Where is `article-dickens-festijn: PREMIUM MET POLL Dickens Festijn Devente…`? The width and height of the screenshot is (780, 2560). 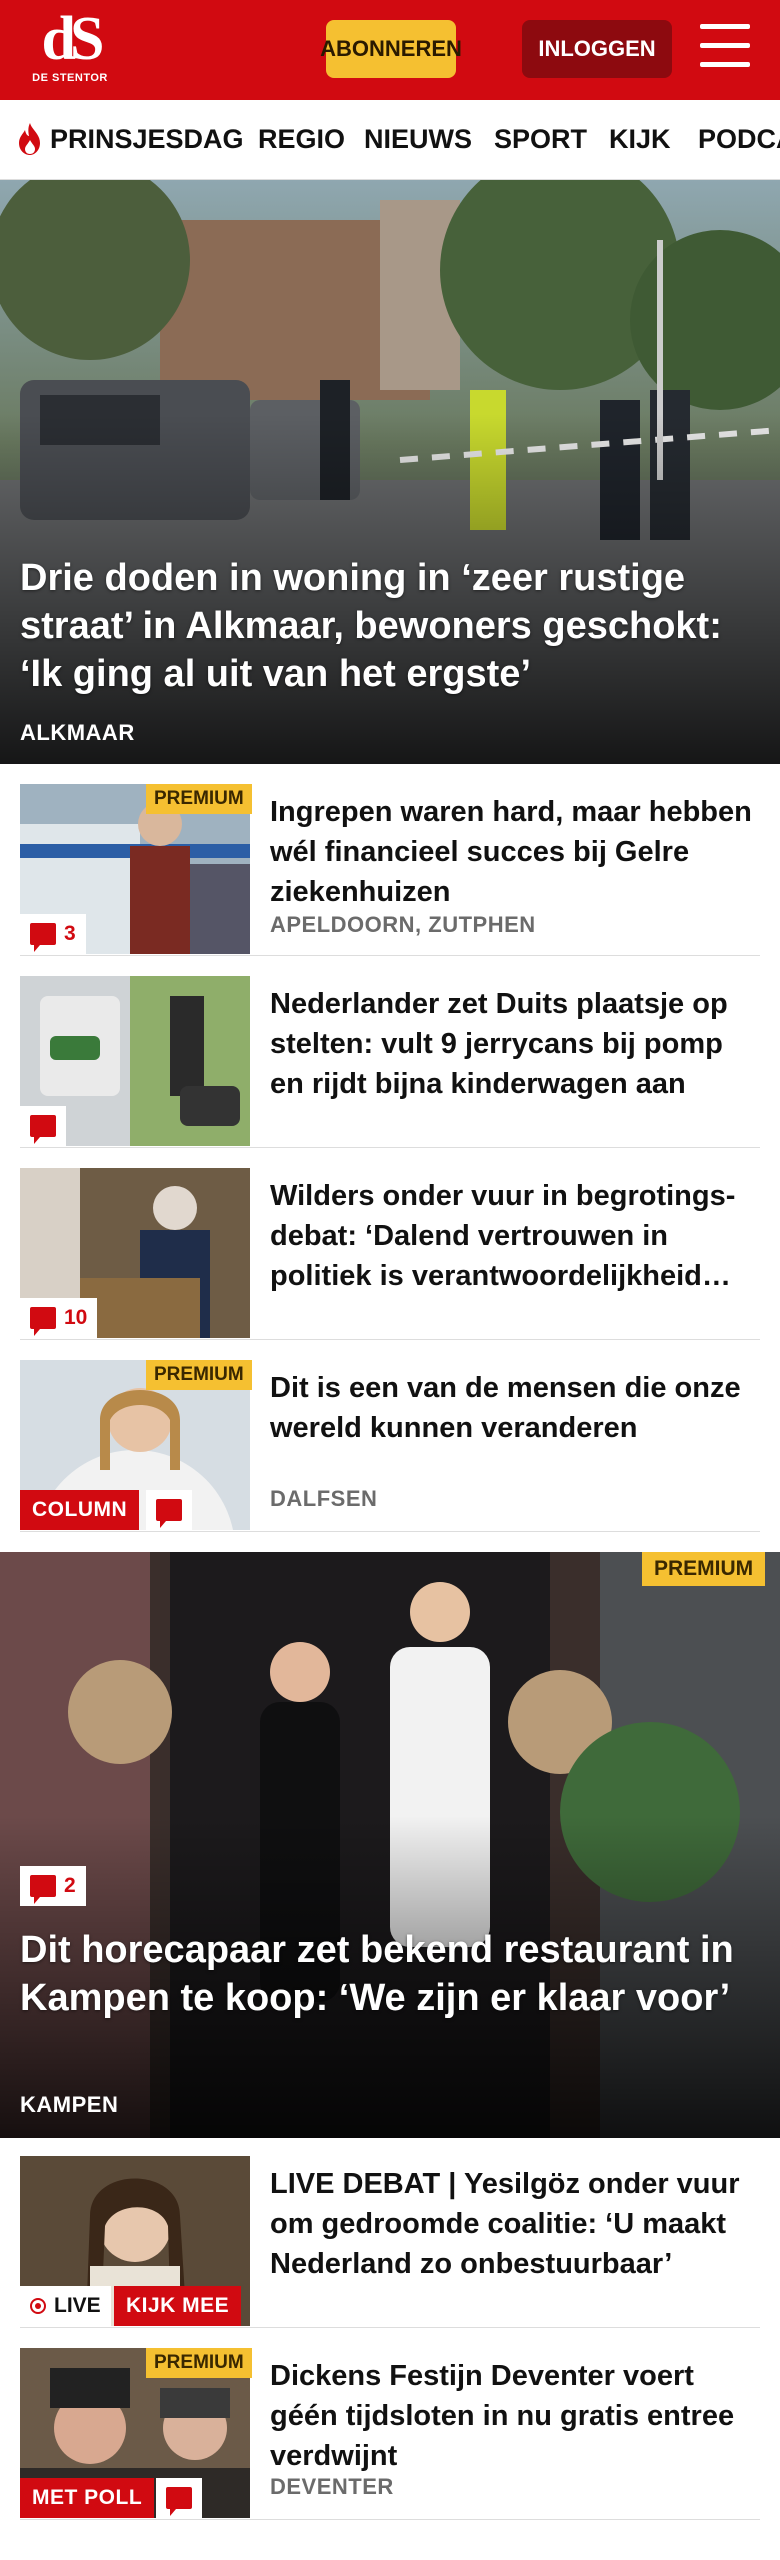 article-dickens-festijn: PREMIUM MET POLL Dickens Festijn Devente… is located at coordinates (390, 2434).